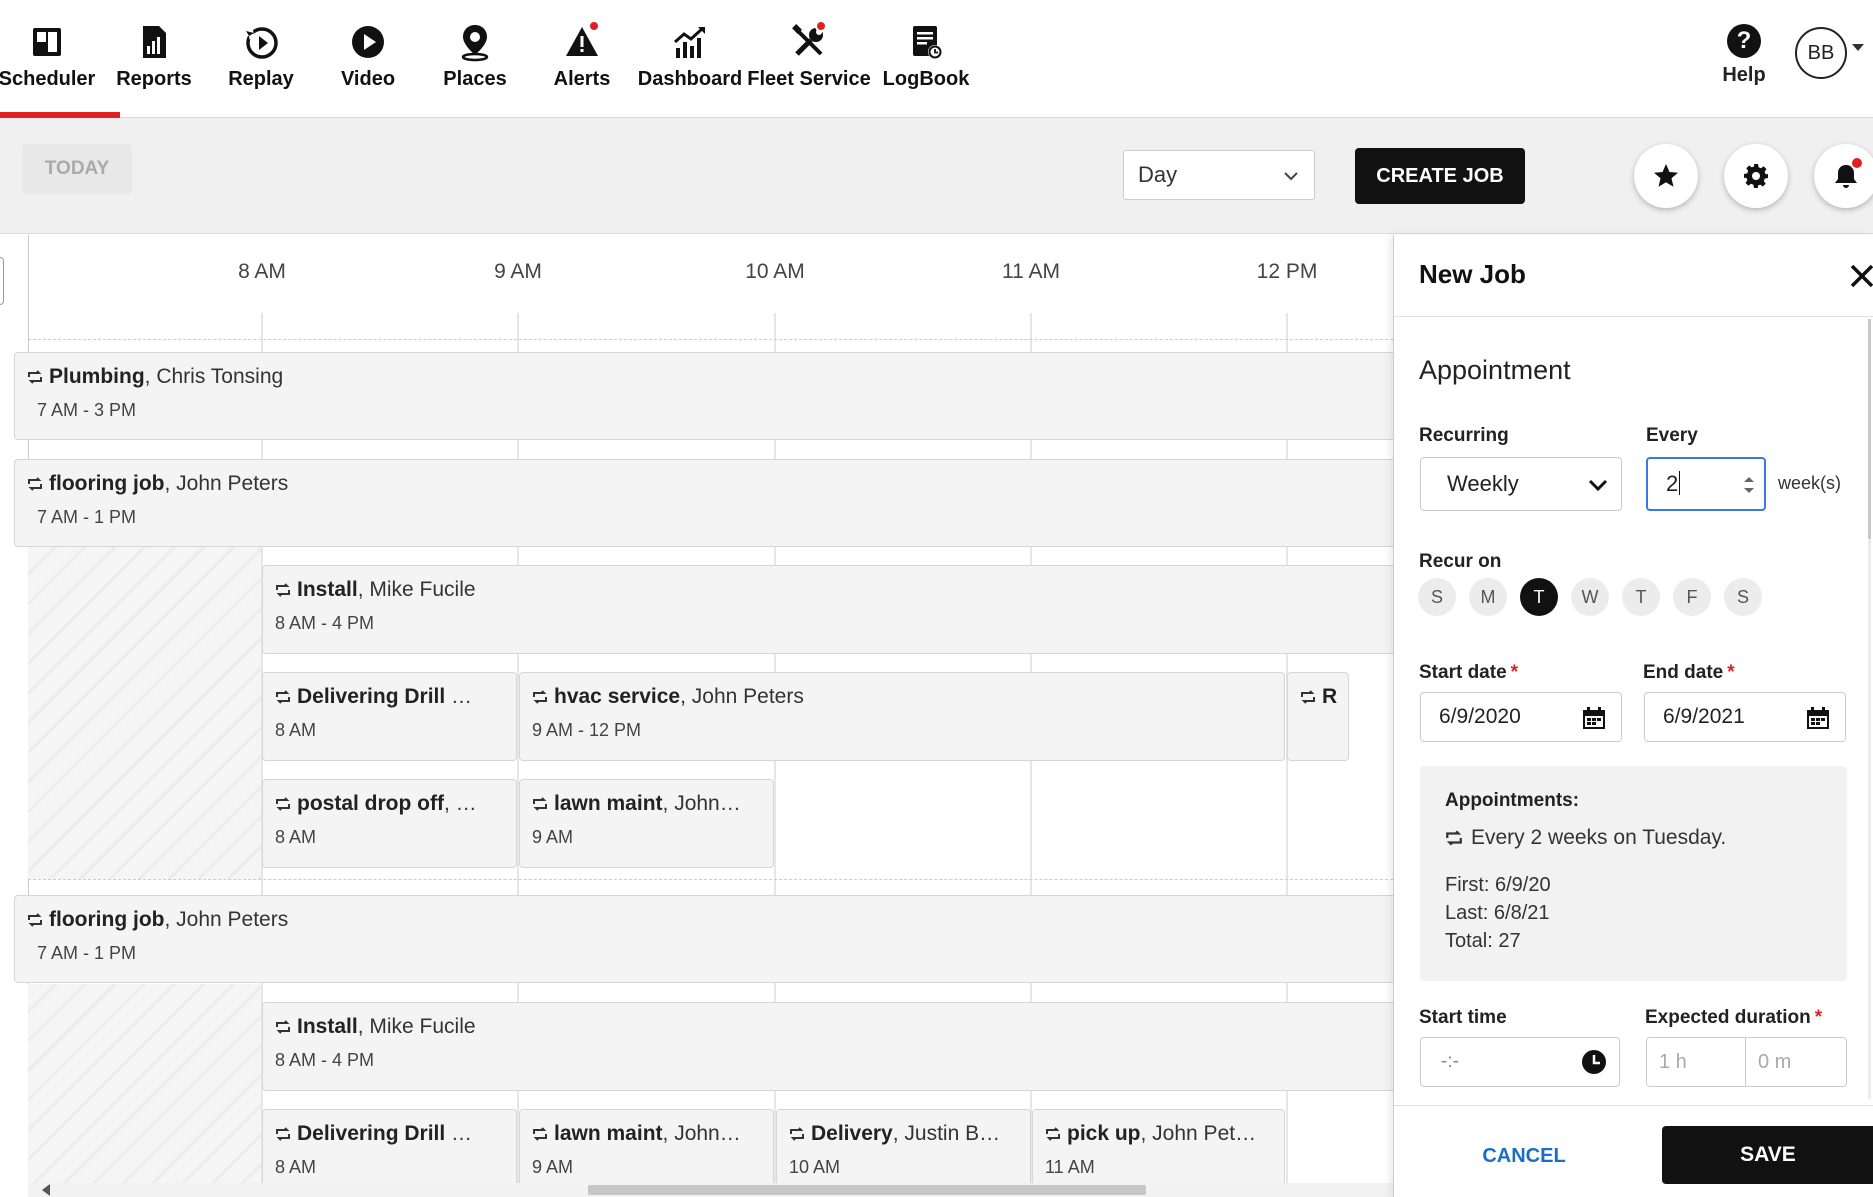 This screenshot has height=1197, width=1873. I want to click on view-select: Day, so click(1219, 175).